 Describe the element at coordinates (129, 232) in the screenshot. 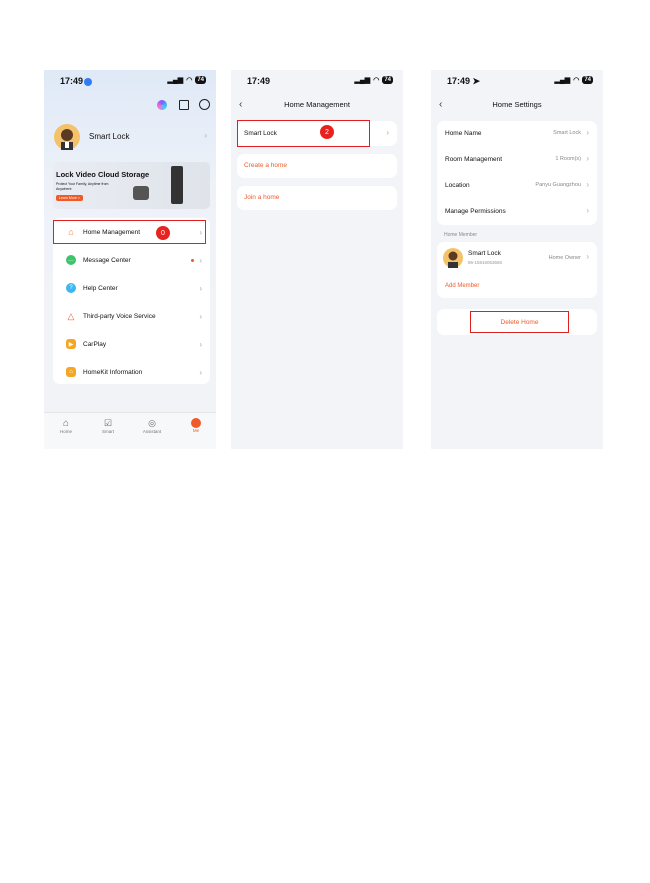

I see `highlight-home-management` at that location.